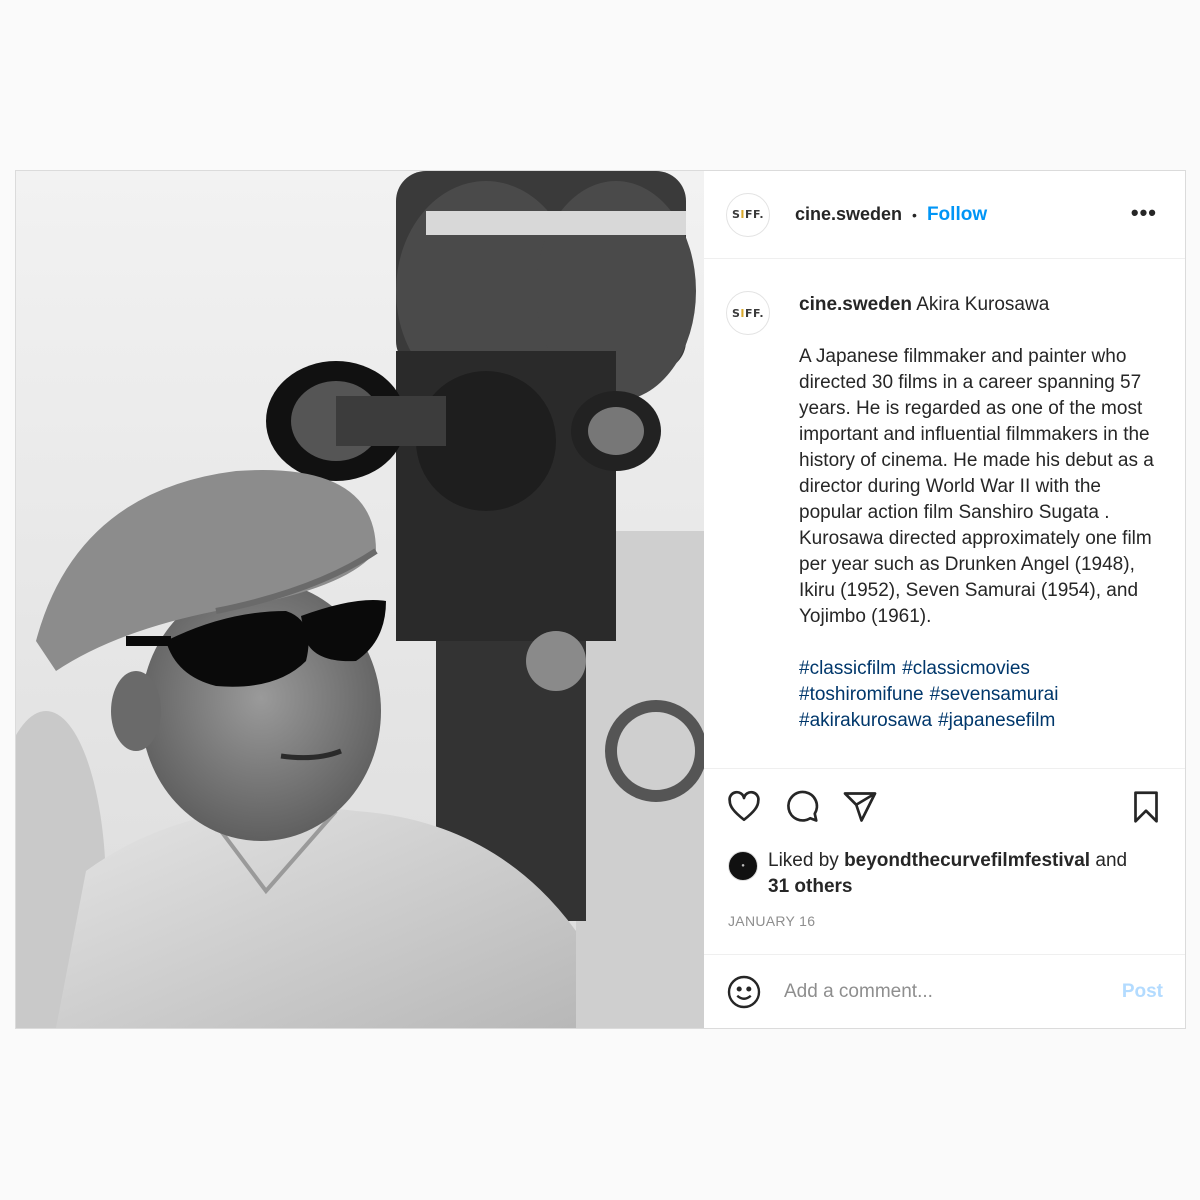 The width and height of the screenshot is (1200, 1200). What do you see at coordinates (944, 807) in the screenshot?
I see `post-actions` at bounding box center [944, 807].